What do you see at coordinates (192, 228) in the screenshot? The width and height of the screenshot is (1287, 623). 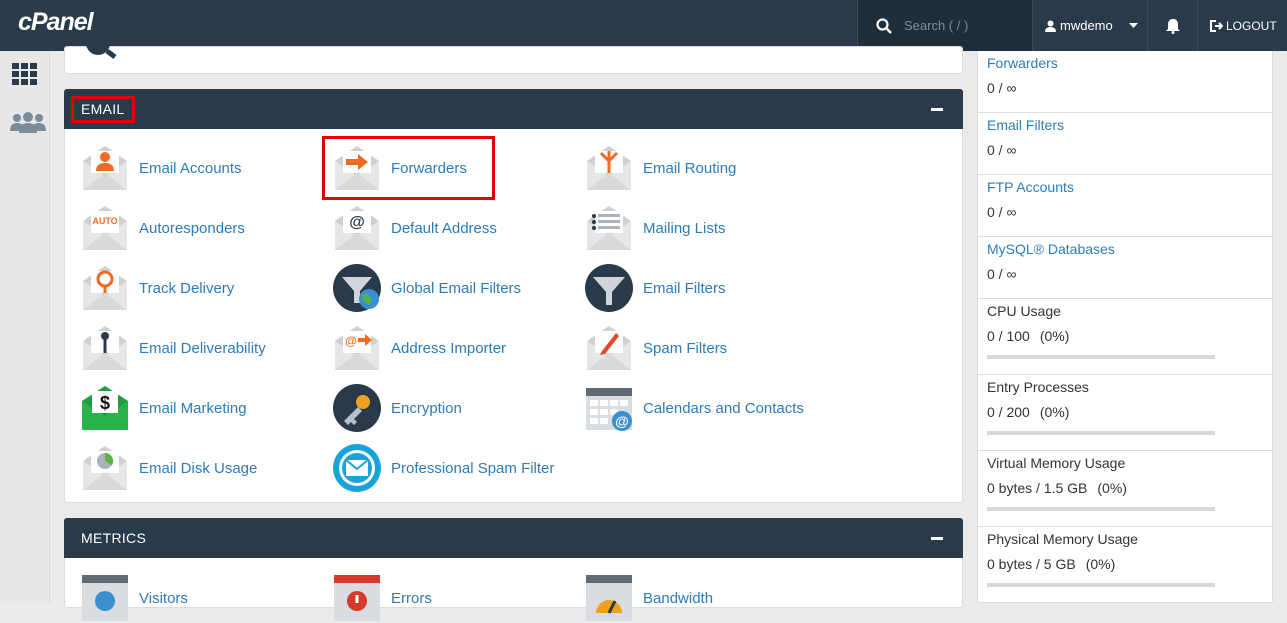 I see `tool-label: Autoresponders` at bounding box center [192, 228].